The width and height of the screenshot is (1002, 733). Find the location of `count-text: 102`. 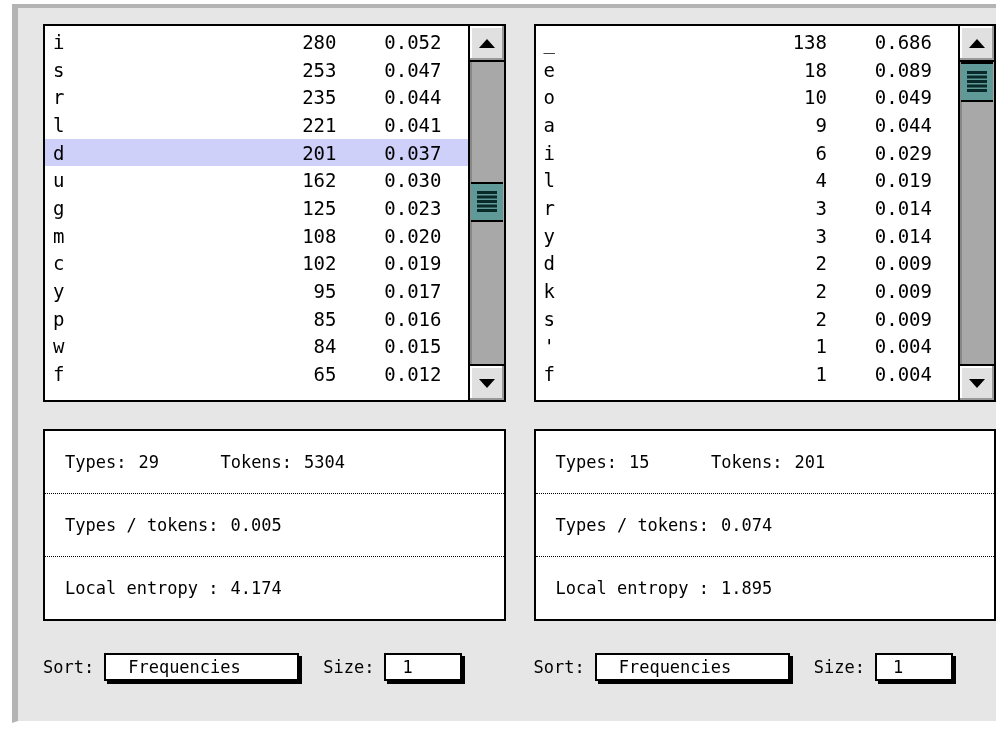

count-text: 102 is located at coordinates (319, 263).